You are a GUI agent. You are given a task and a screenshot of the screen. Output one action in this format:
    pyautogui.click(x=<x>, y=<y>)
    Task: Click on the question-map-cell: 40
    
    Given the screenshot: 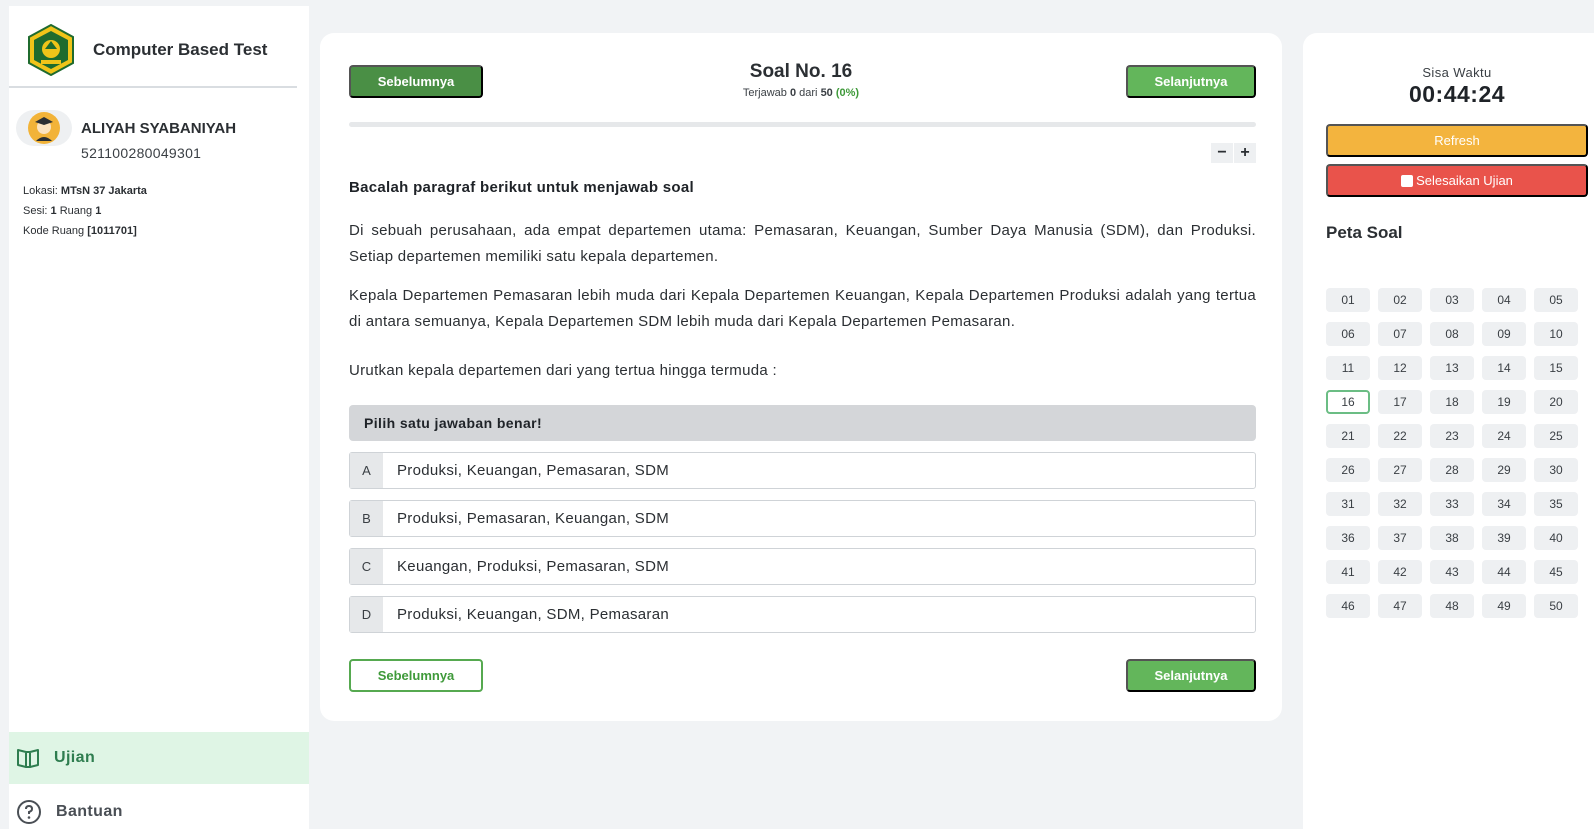 What is the action you would take?
    pyautogui.click(x=1556, y=538)
    